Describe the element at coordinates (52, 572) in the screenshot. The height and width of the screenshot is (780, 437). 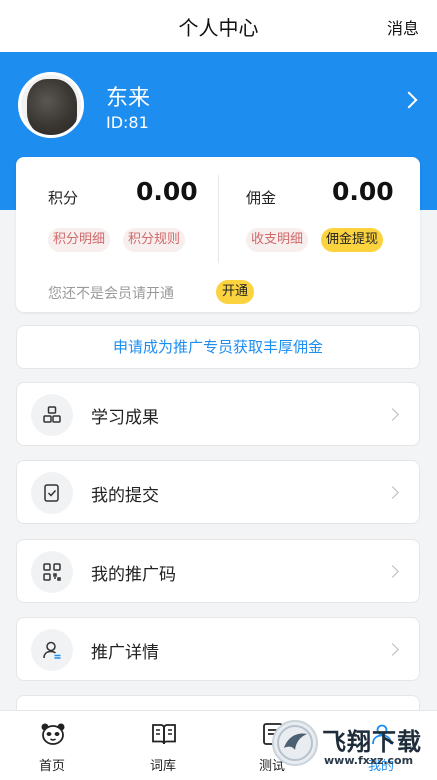
I see `qr-code-icon` at that location.